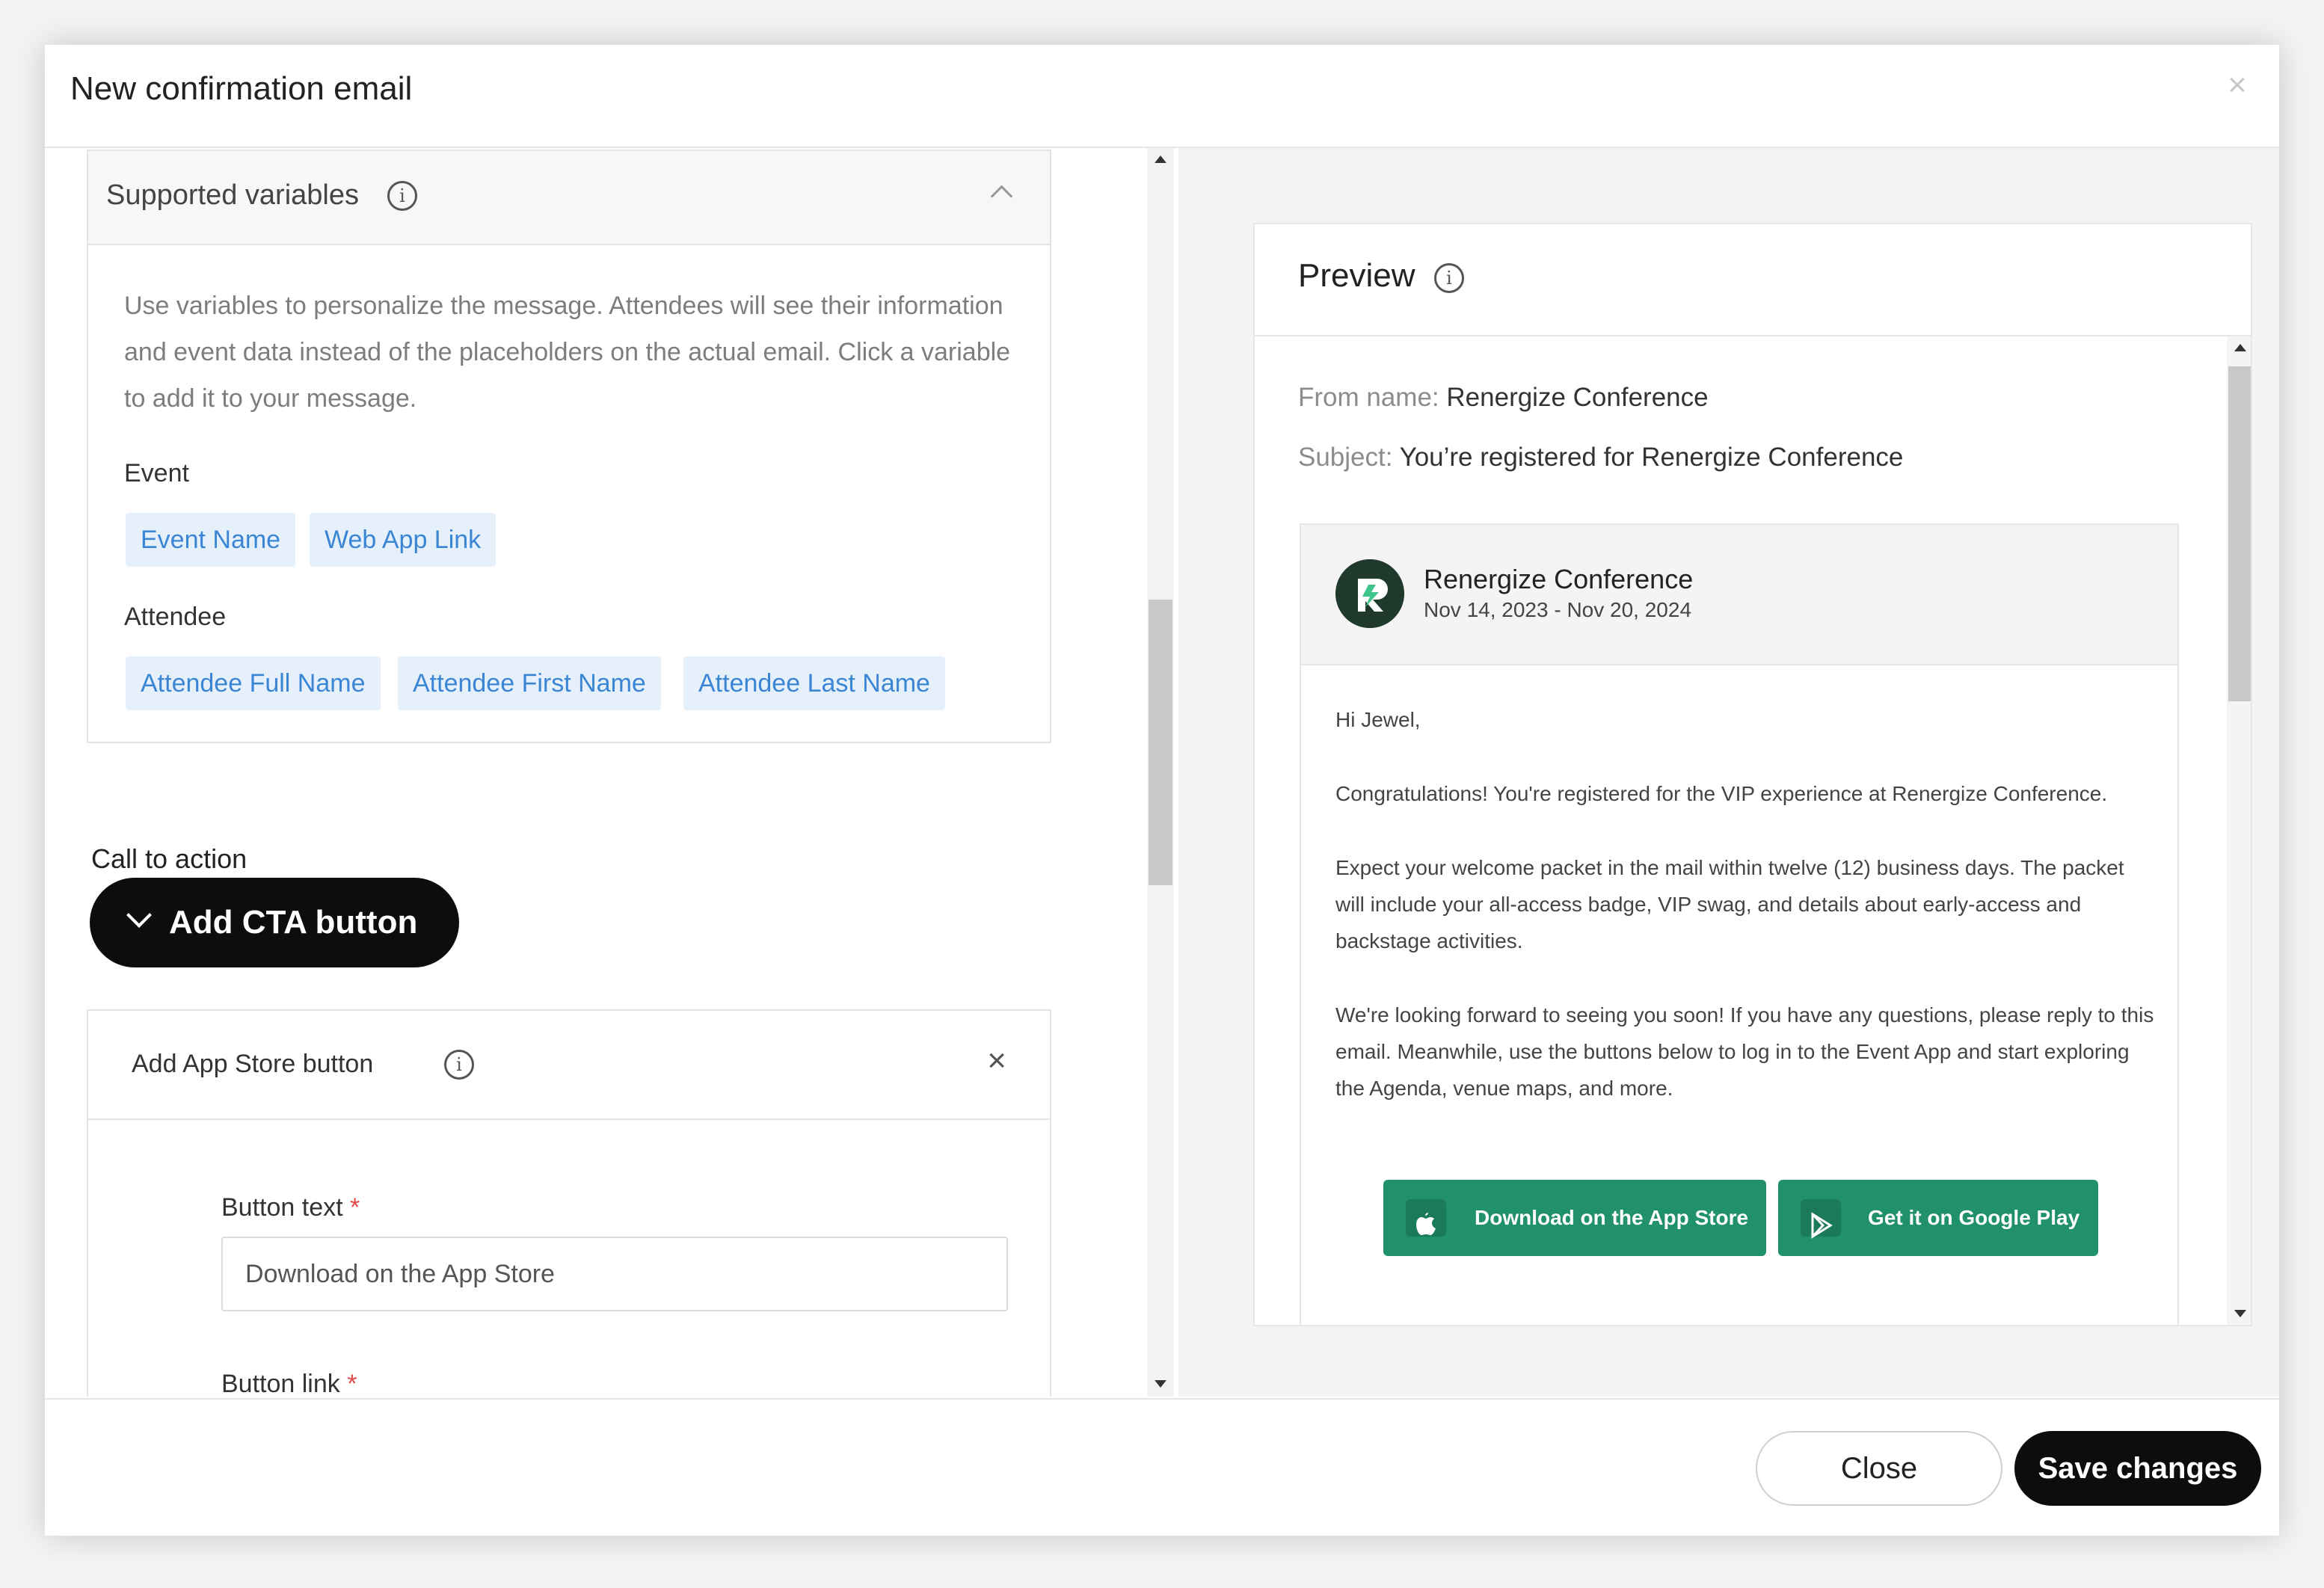  I want to click on chevron-up-icon, so click(1001, 196).